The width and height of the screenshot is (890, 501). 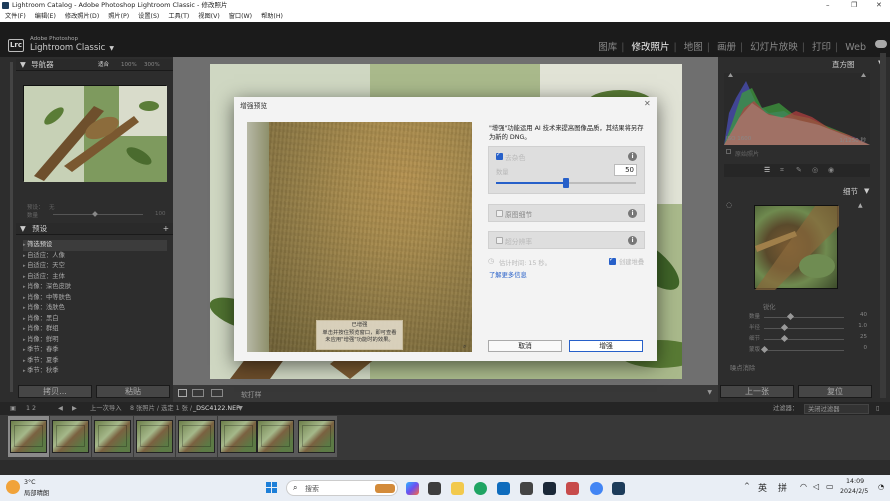 What do you see at coordinates (782, 487) in the screenshot?
I see `ime-indicator: 拼` at bounding box center [782, 487].